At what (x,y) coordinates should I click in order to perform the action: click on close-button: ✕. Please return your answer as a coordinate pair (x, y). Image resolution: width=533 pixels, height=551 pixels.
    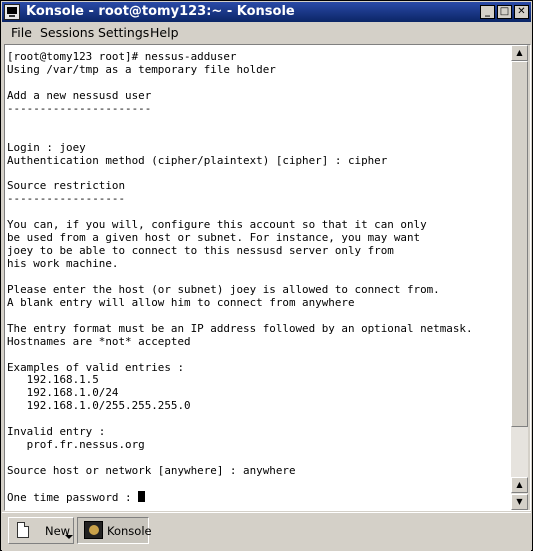
    Looking at the image, I should click on (521, 12).